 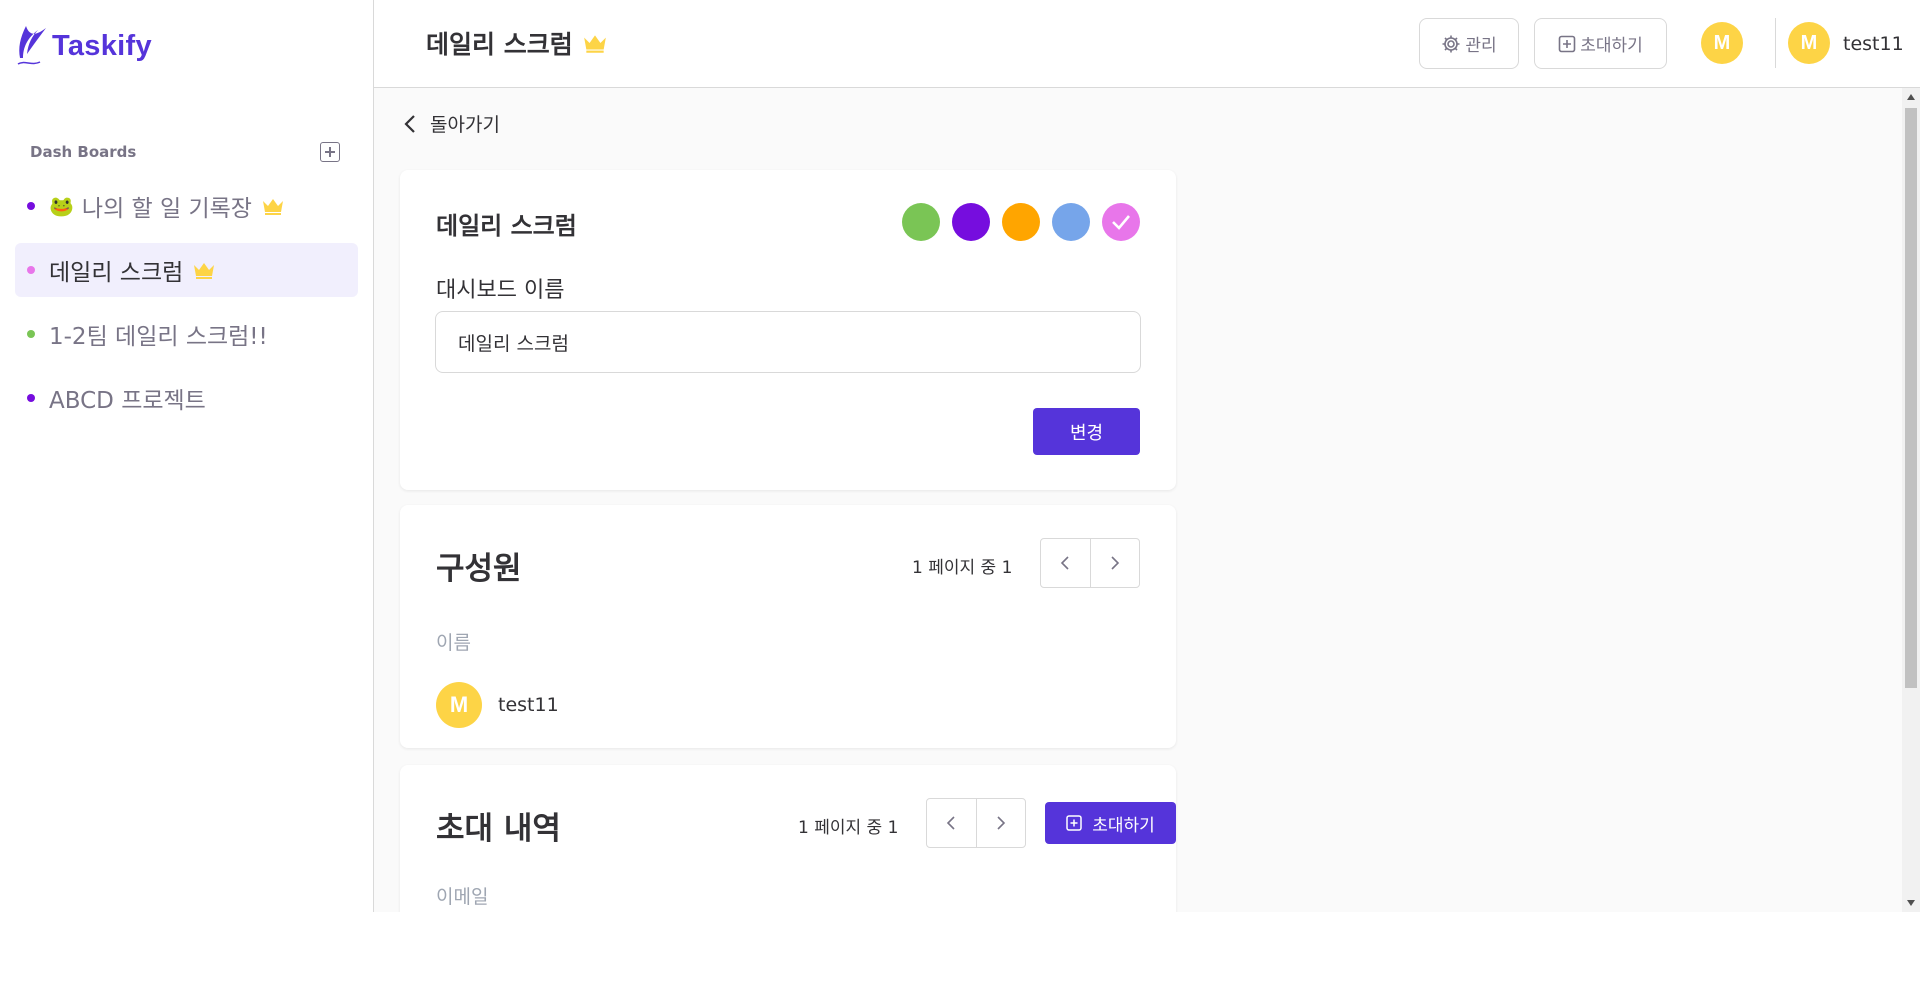 What do you see at coordinates (1911, 97) in the screenshot?
I see `scroll-up-arrow-icon` at bounding box center [1911, 97].